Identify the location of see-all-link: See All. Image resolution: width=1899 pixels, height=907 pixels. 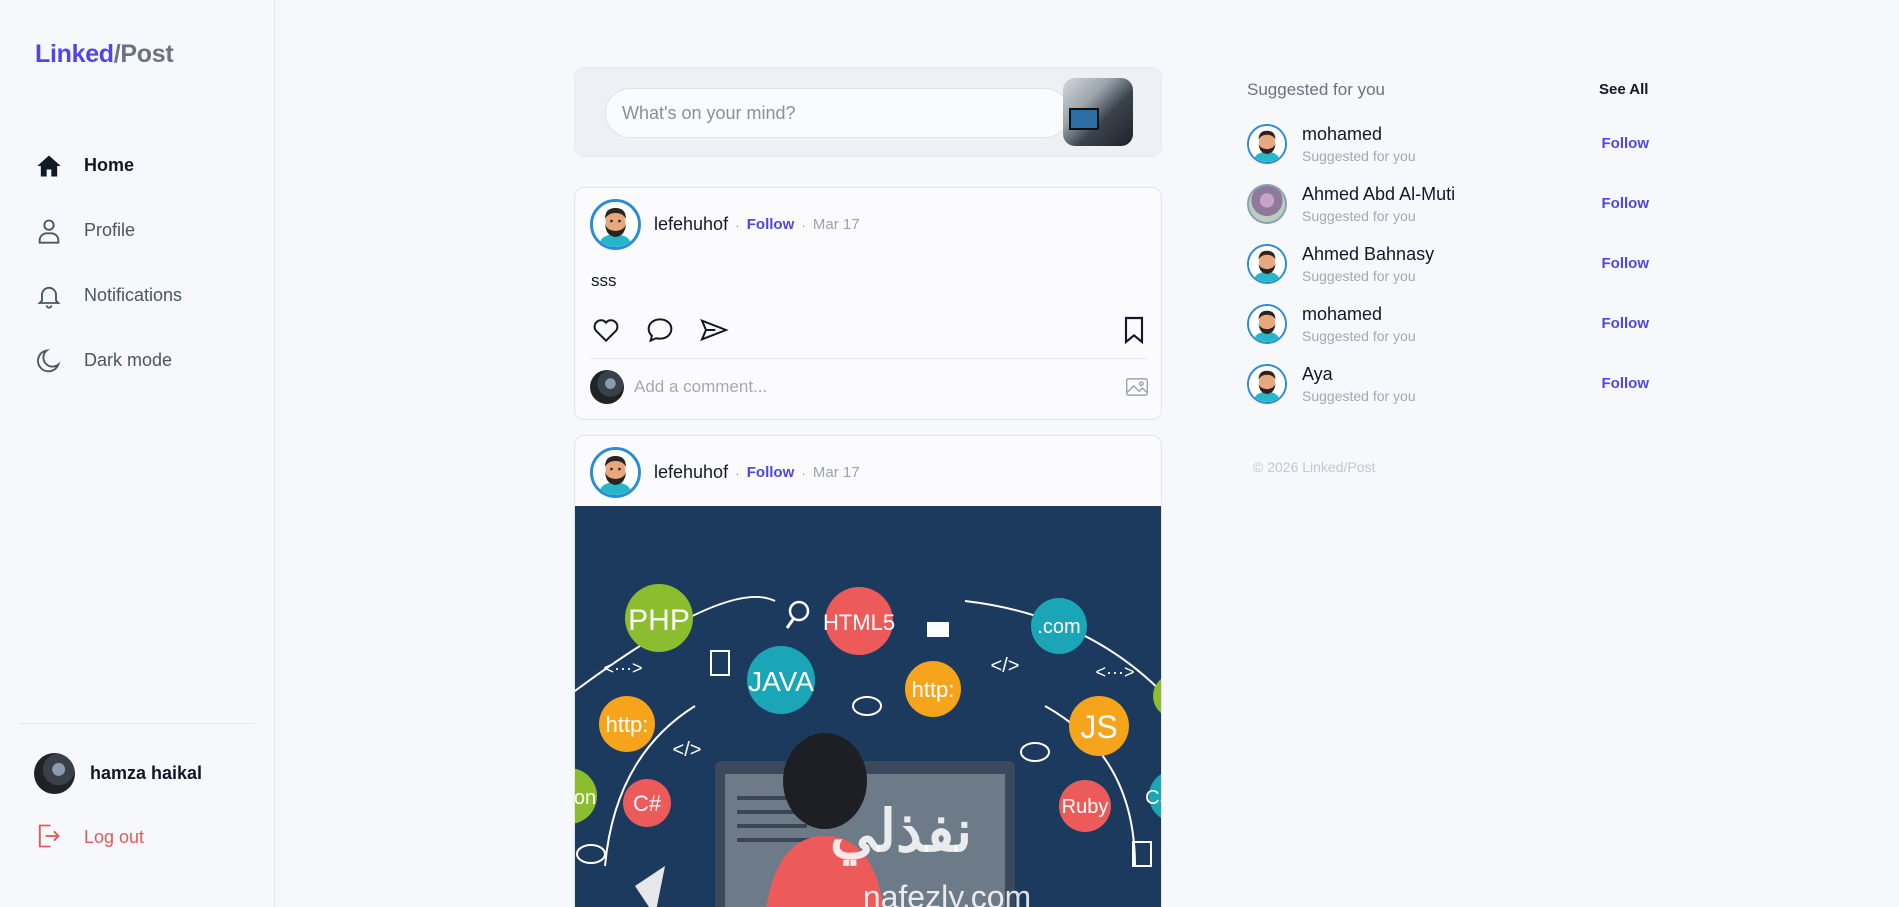
(1623, 89).